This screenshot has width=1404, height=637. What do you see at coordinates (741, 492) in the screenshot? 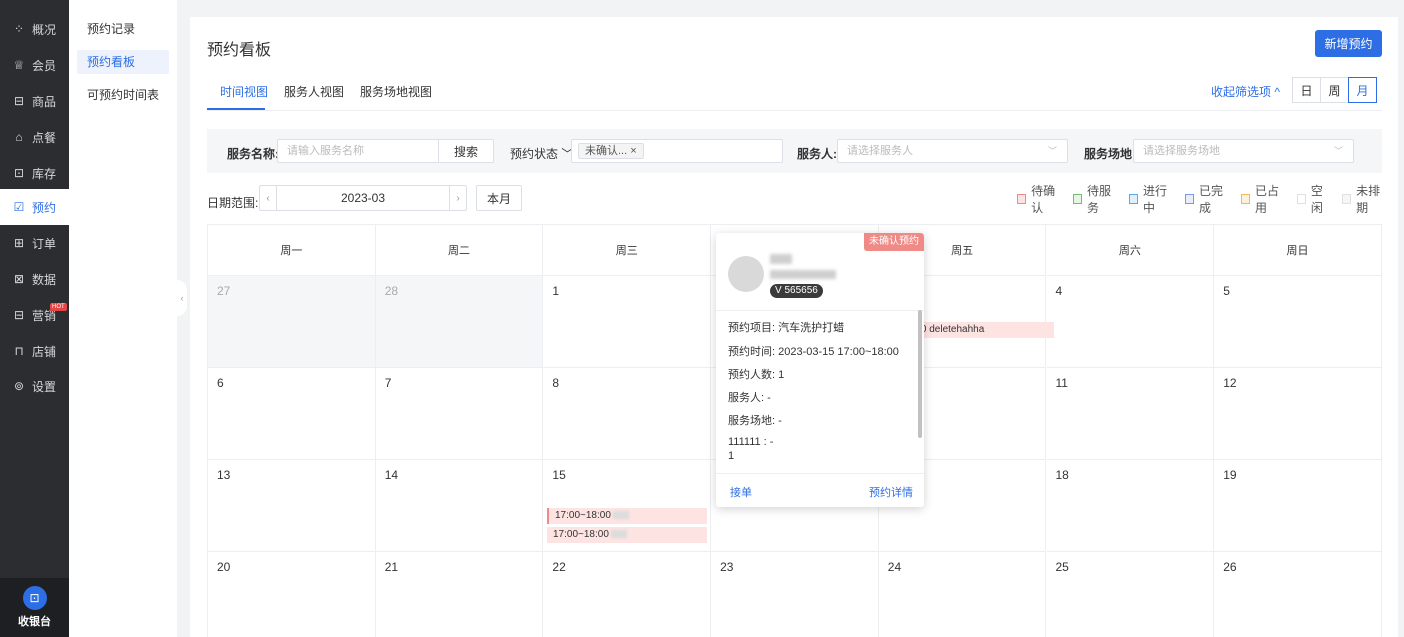
I see `accept-order-button: 接单` at bounding box center [741, 492].